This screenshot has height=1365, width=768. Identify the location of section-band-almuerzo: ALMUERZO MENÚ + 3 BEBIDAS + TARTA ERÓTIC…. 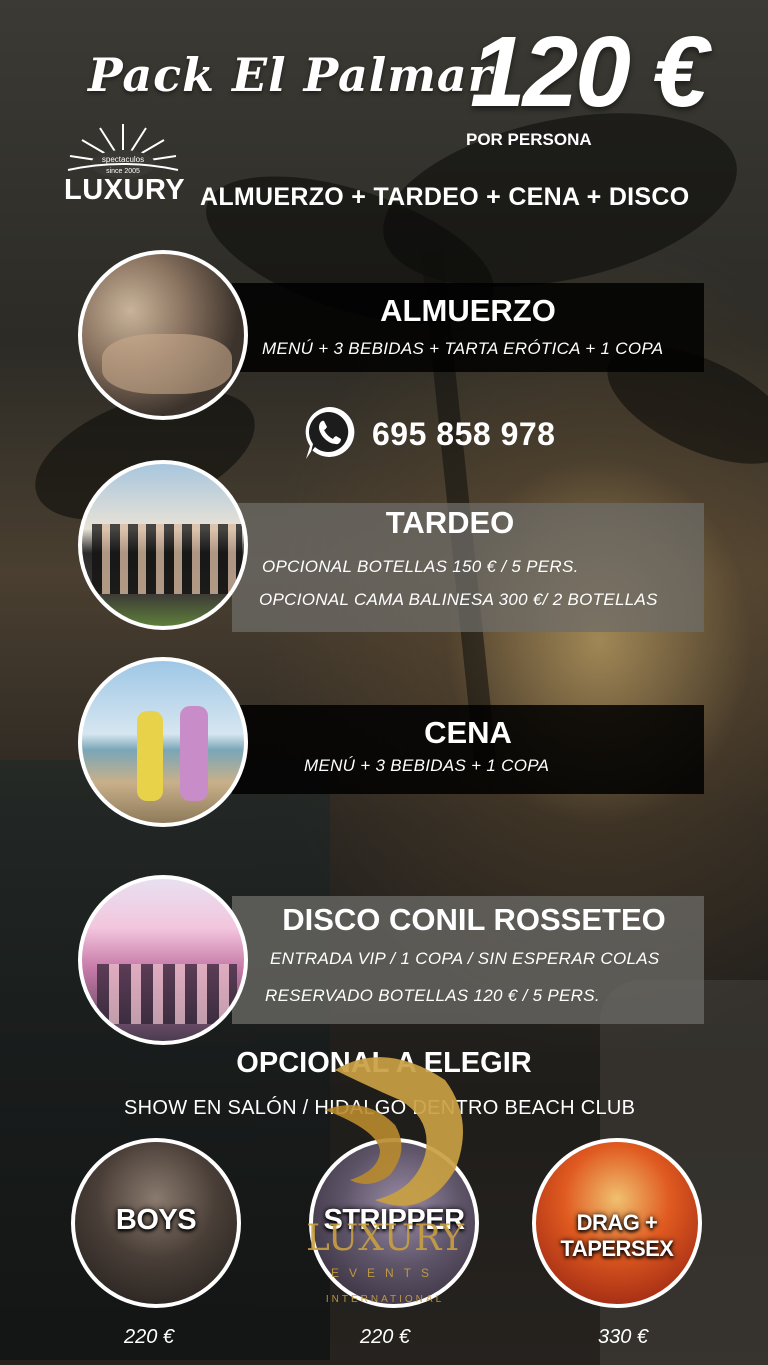
(468, 327).